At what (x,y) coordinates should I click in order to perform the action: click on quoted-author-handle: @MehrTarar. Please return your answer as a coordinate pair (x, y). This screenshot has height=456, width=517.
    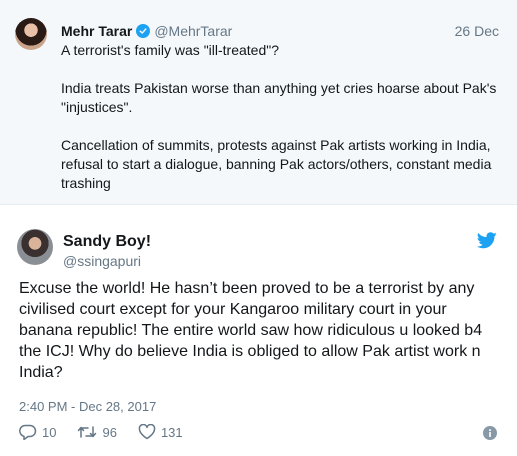
    Looking at the image, I should click on (193, 31).